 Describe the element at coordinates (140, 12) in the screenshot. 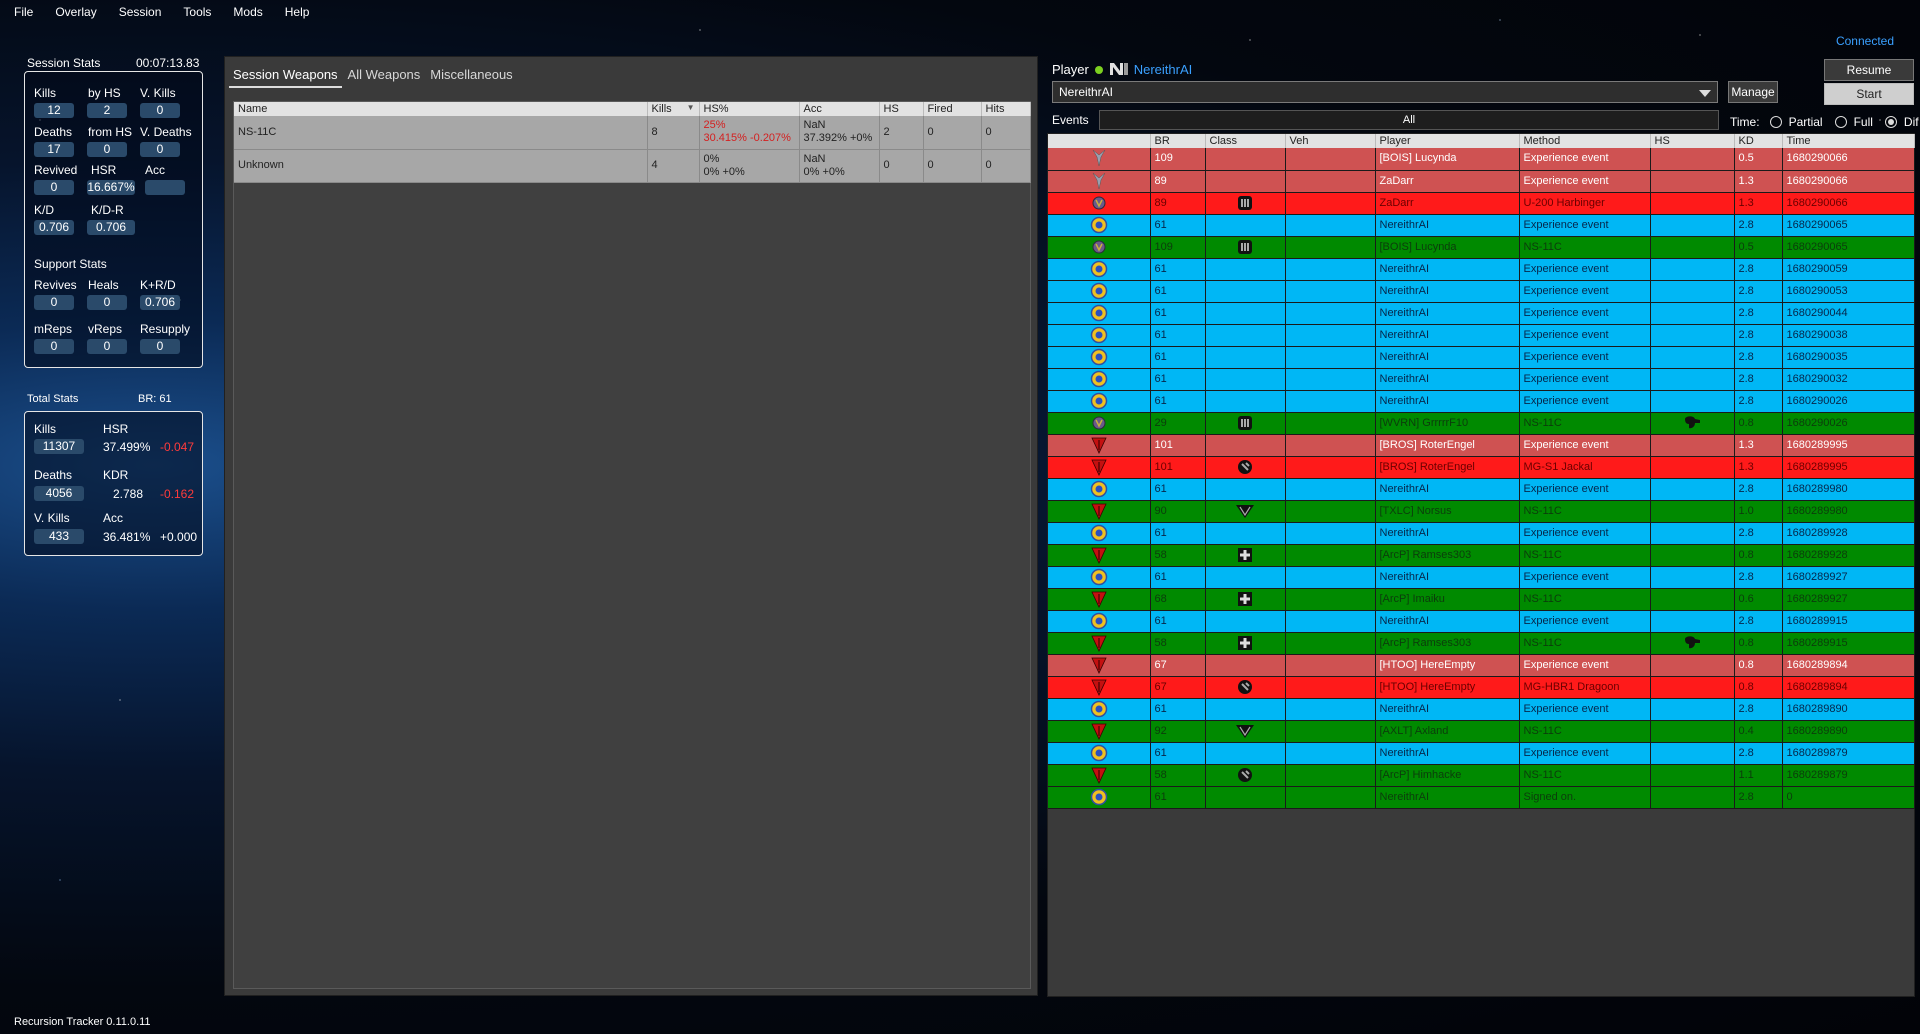

I see `menu-session: Session` at that location.